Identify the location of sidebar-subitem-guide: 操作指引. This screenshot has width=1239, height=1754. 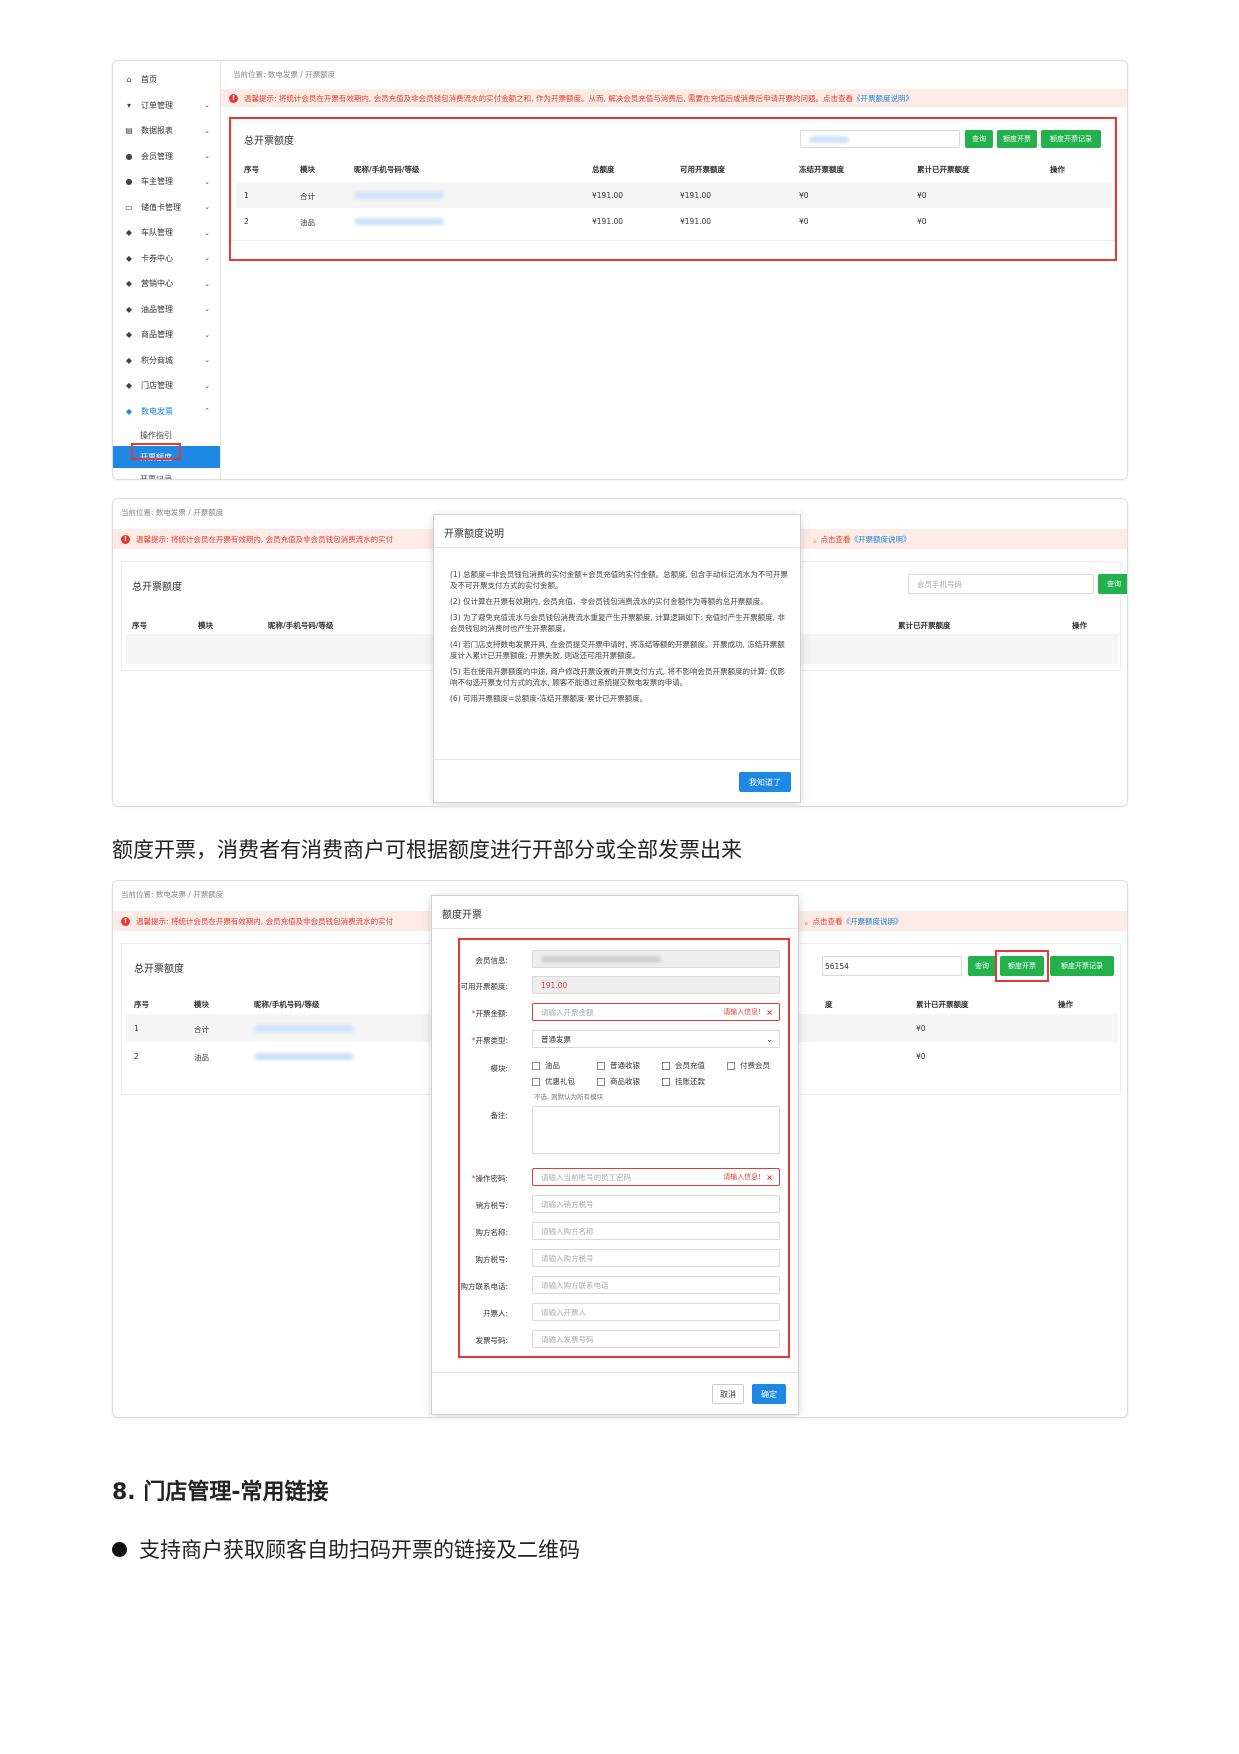
(166, 435).